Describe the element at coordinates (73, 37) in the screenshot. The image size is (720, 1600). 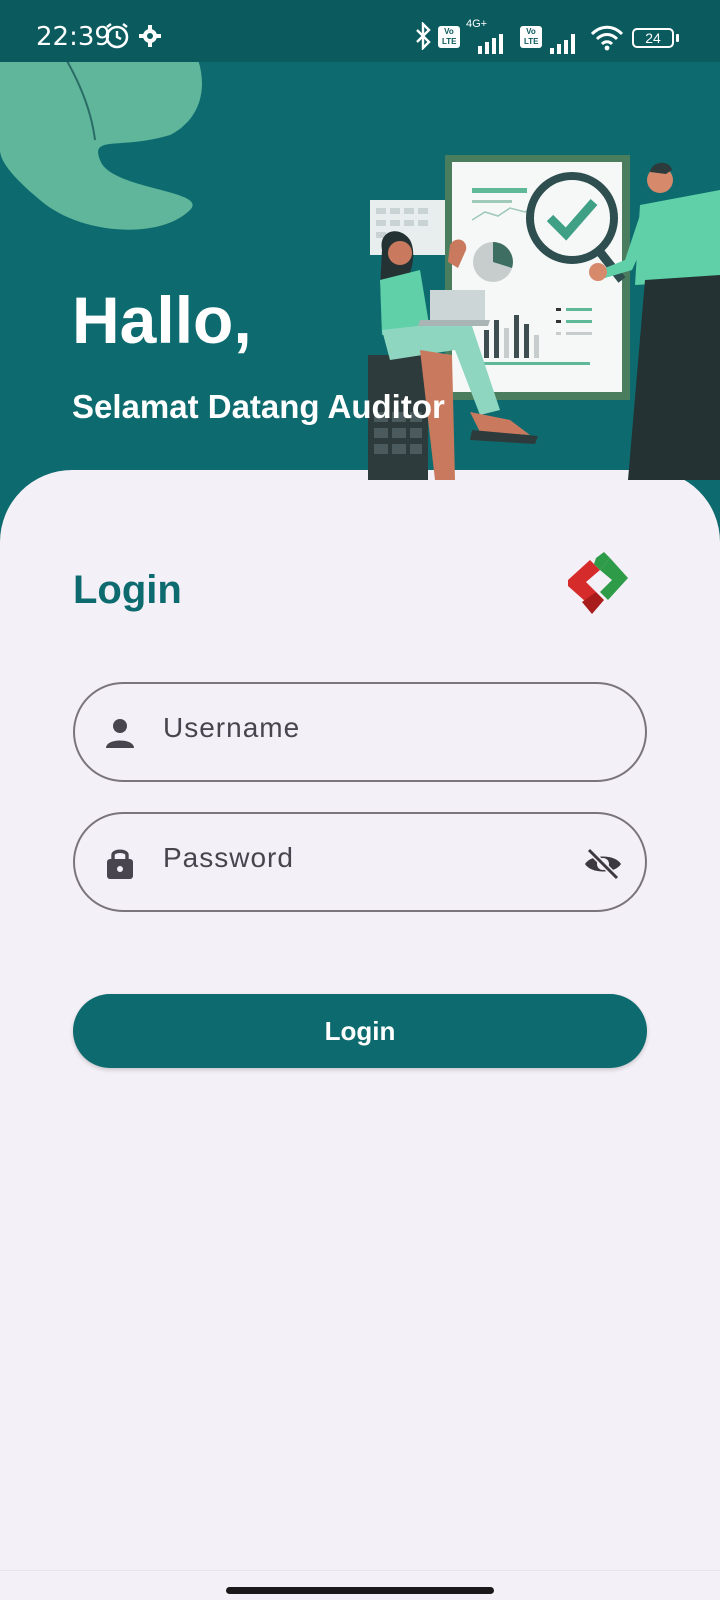
I see `status-time: 22:39` at that location.